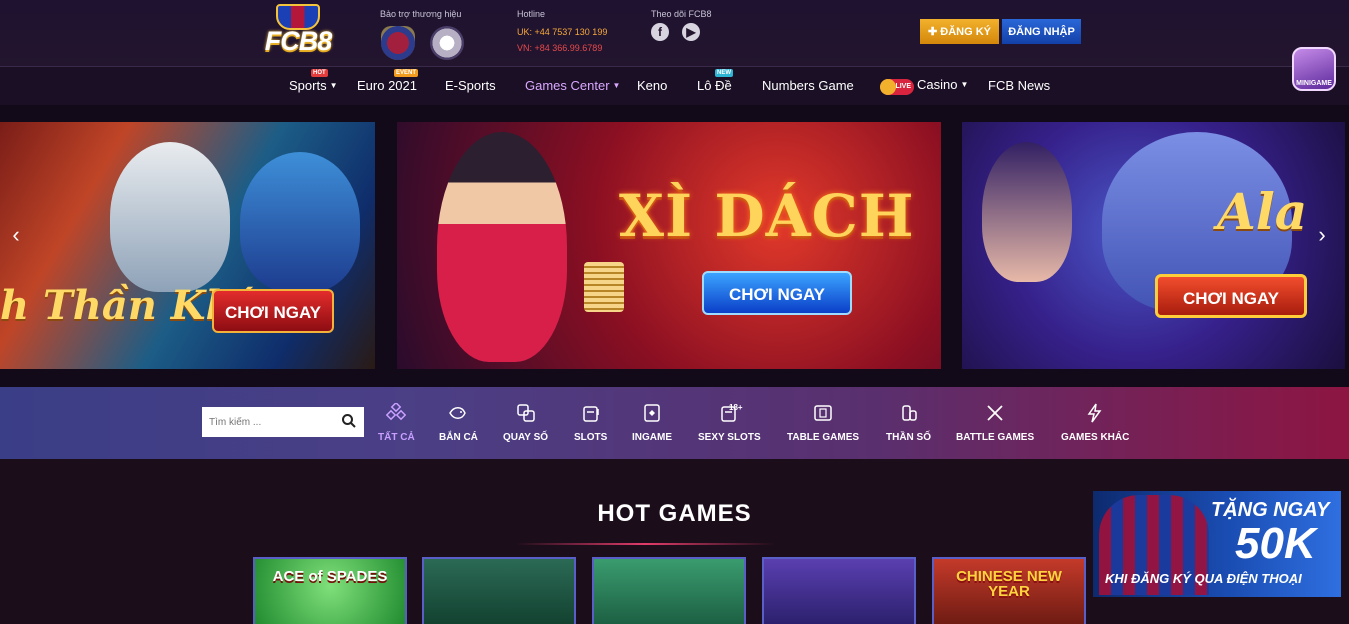  Describe the element at coordinates (267, 422) in the screenshot. I see `search-input` at that location.